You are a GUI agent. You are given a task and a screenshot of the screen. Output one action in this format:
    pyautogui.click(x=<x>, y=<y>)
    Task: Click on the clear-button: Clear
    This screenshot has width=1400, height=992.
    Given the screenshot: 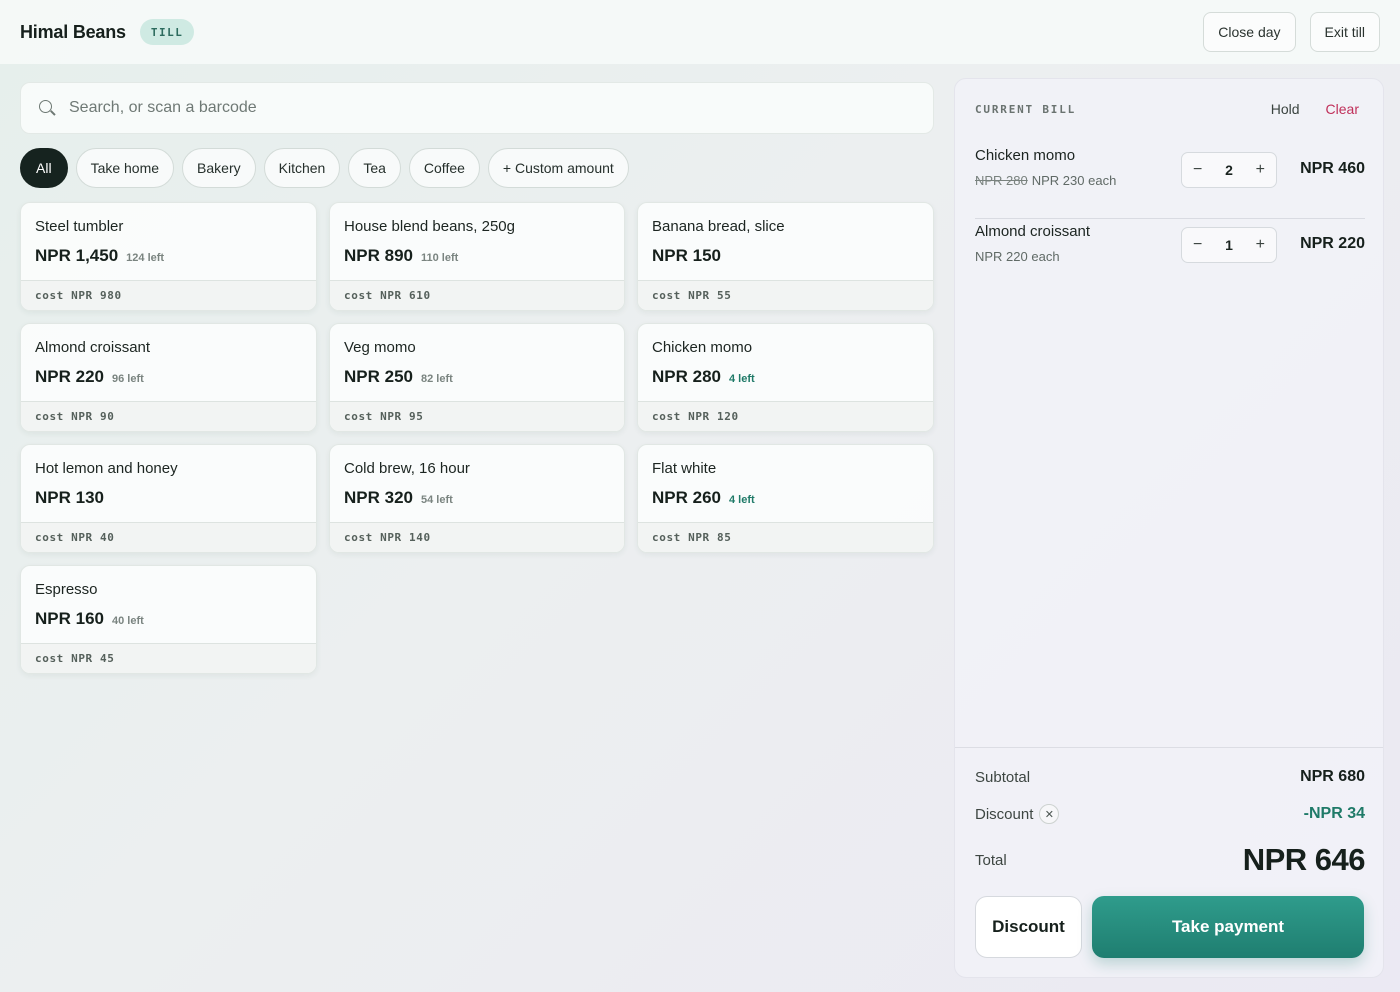 What is the action you would take?
    pyautogui.click(x=1342, y=109)
    